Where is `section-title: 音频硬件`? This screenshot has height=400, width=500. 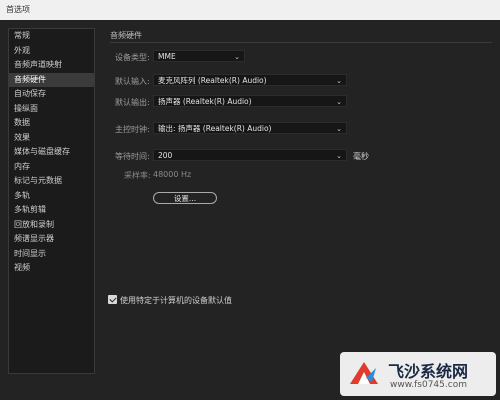
section-title: 音频硬件 is located at coordinates (126, 35).